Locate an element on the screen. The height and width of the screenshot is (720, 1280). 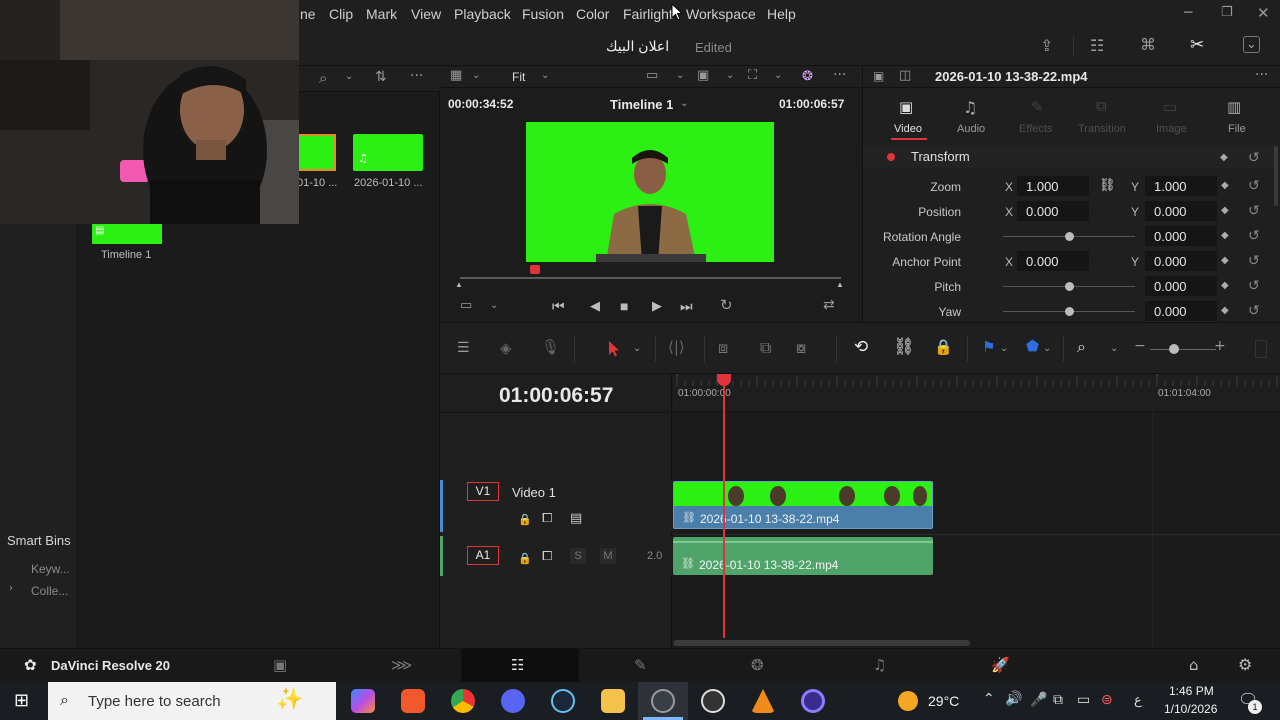
share-icon: ⇪ is located at coordinates (1046, 45).